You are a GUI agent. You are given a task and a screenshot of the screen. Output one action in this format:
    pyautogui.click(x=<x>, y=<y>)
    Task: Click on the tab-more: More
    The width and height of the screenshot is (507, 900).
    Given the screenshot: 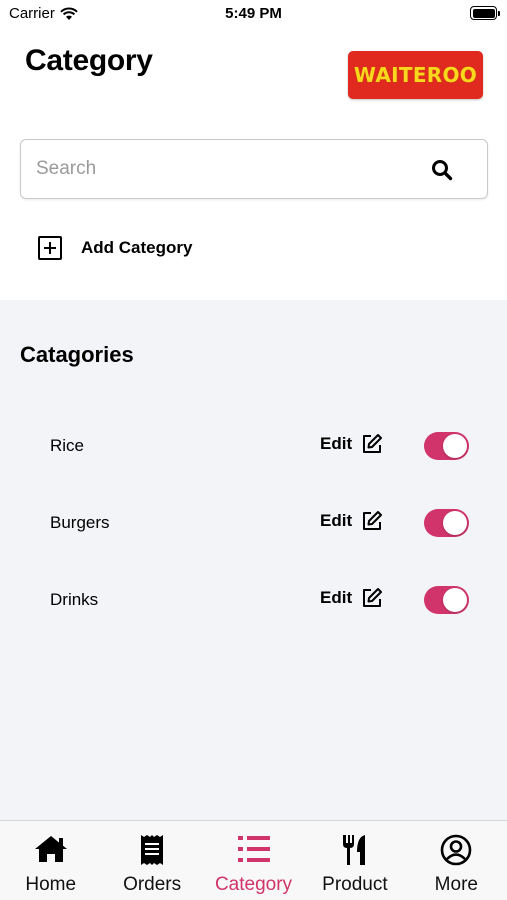 What is the action you would take?
    pyautogui.click(x=456, y=860)
    